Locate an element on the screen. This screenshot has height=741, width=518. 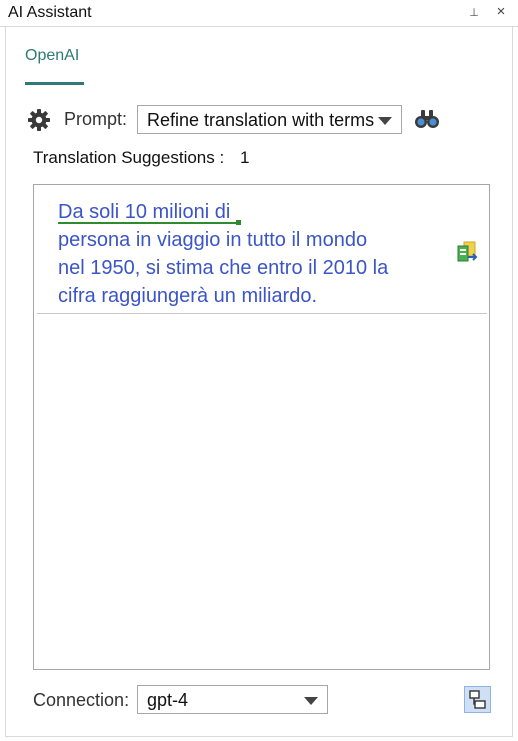
close-icon: × is located at coordinates (501, 12).